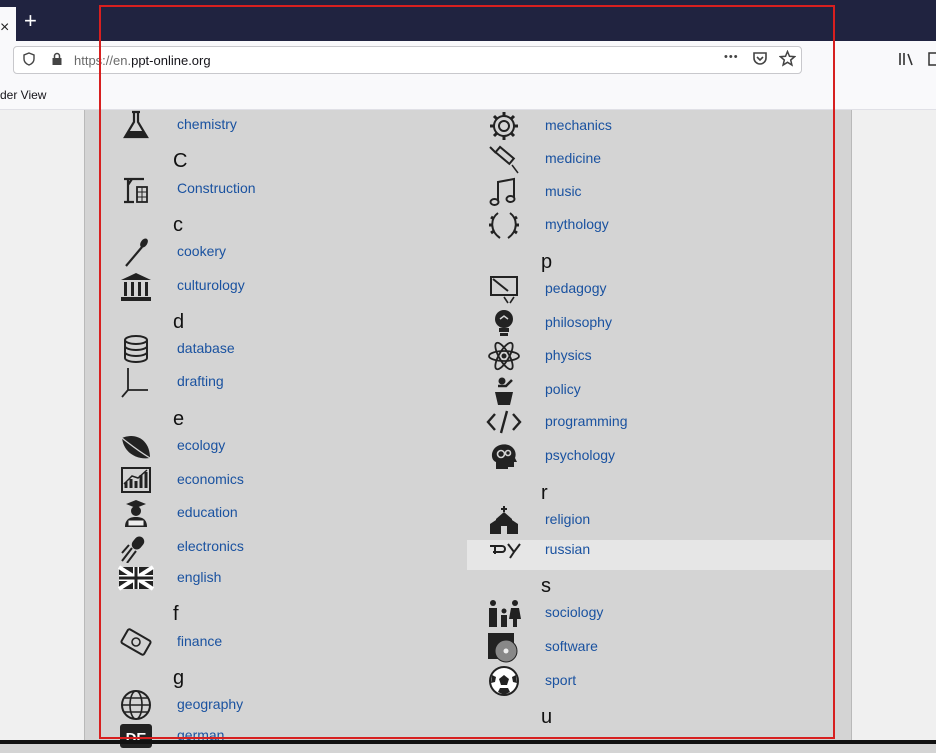  I want to click on url-bar: https://en.ppt-online.org •••, so click(407, 60).